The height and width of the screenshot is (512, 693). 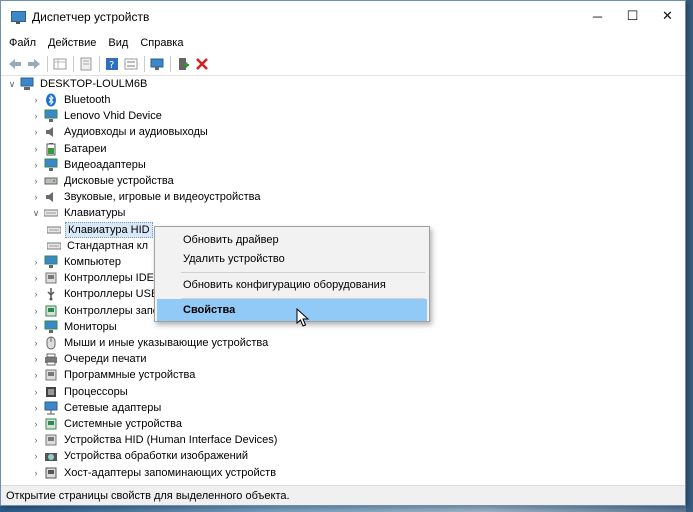 What do you see at coordinates (97, 116) in the screenshot?
I see `tree-category-item: › Lenovo Vhid Device` at bounding box center [97, 116].